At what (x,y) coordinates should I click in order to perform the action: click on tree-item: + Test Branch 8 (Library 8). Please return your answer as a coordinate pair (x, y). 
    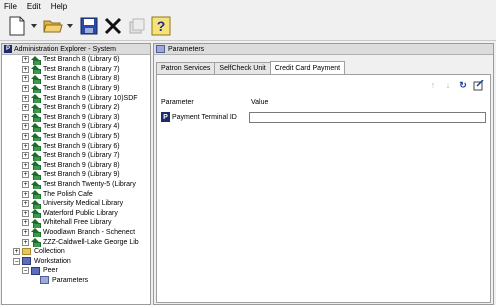
    Looking at the image, I should click on (76, 79).